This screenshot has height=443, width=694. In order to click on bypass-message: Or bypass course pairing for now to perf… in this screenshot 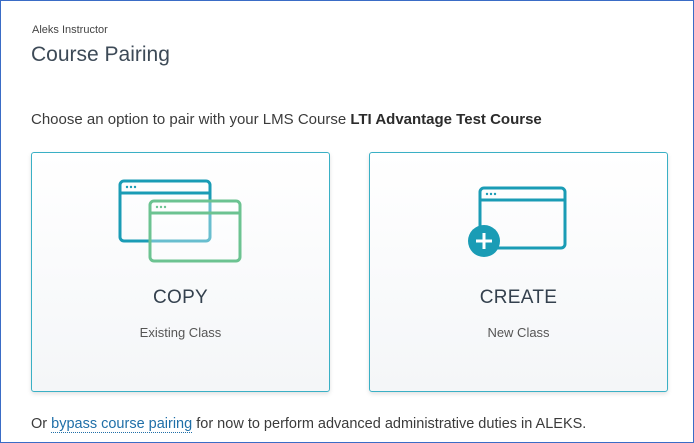, I will do `click(309, 424)`.